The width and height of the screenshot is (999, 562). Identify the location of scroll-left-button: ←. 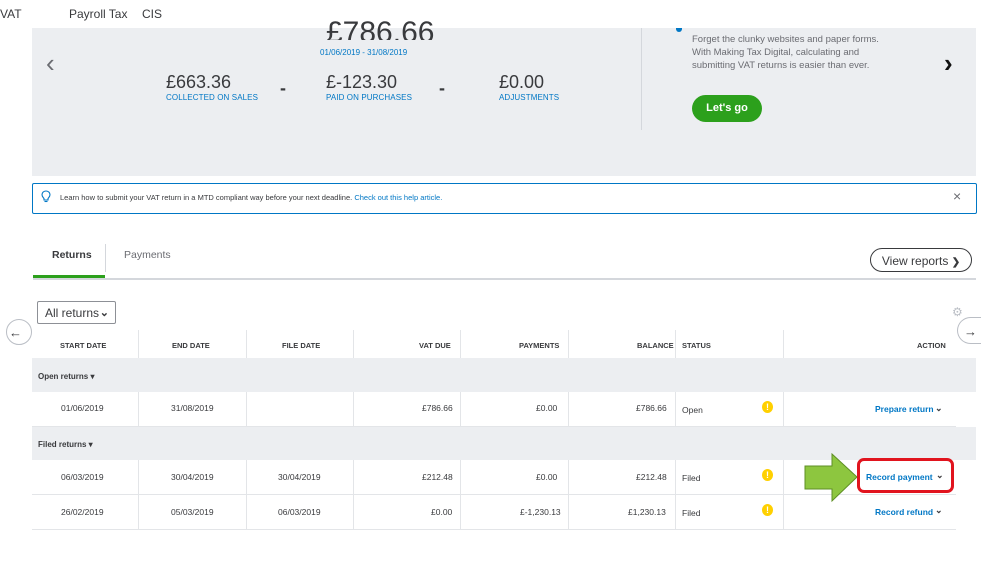
(19, 332).